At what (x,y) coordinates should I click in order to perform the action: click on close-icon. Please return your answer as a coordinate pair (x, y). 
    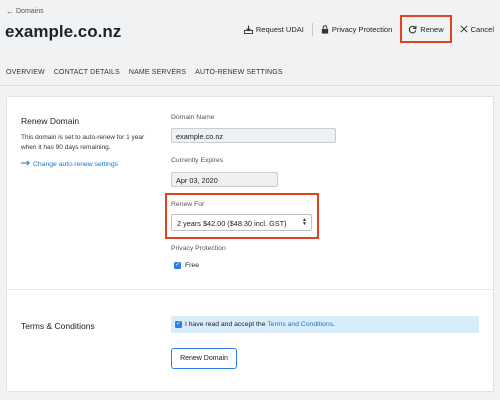
    Looking at the image, I should click on (464, 29).